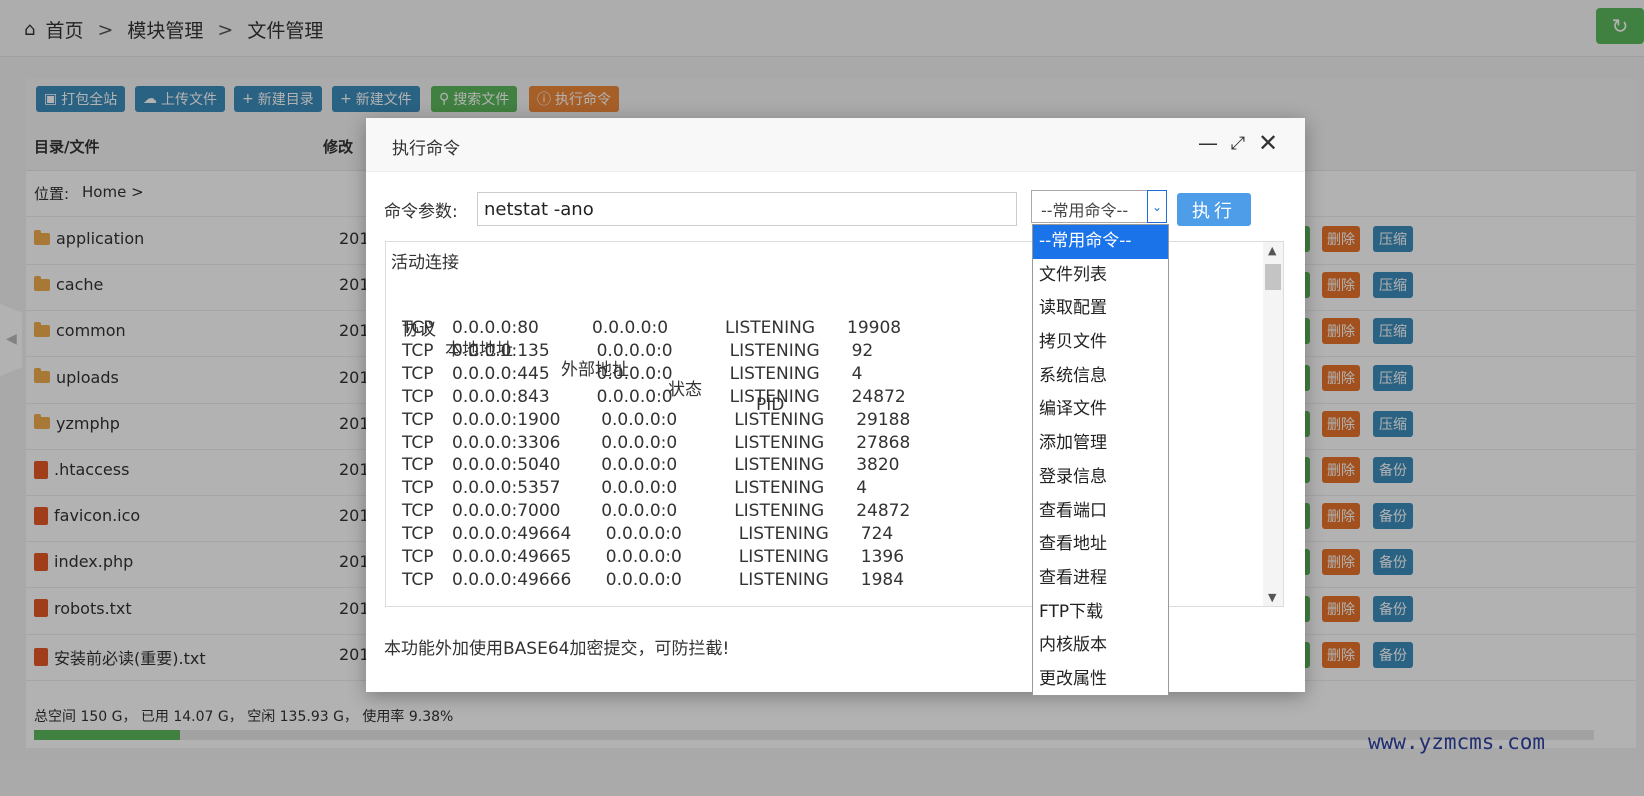  What do you see at coordinates (1100, 680) in the screenshot?
I see `dropdown-option: 更改属性` at bounding box center [1100, 680].